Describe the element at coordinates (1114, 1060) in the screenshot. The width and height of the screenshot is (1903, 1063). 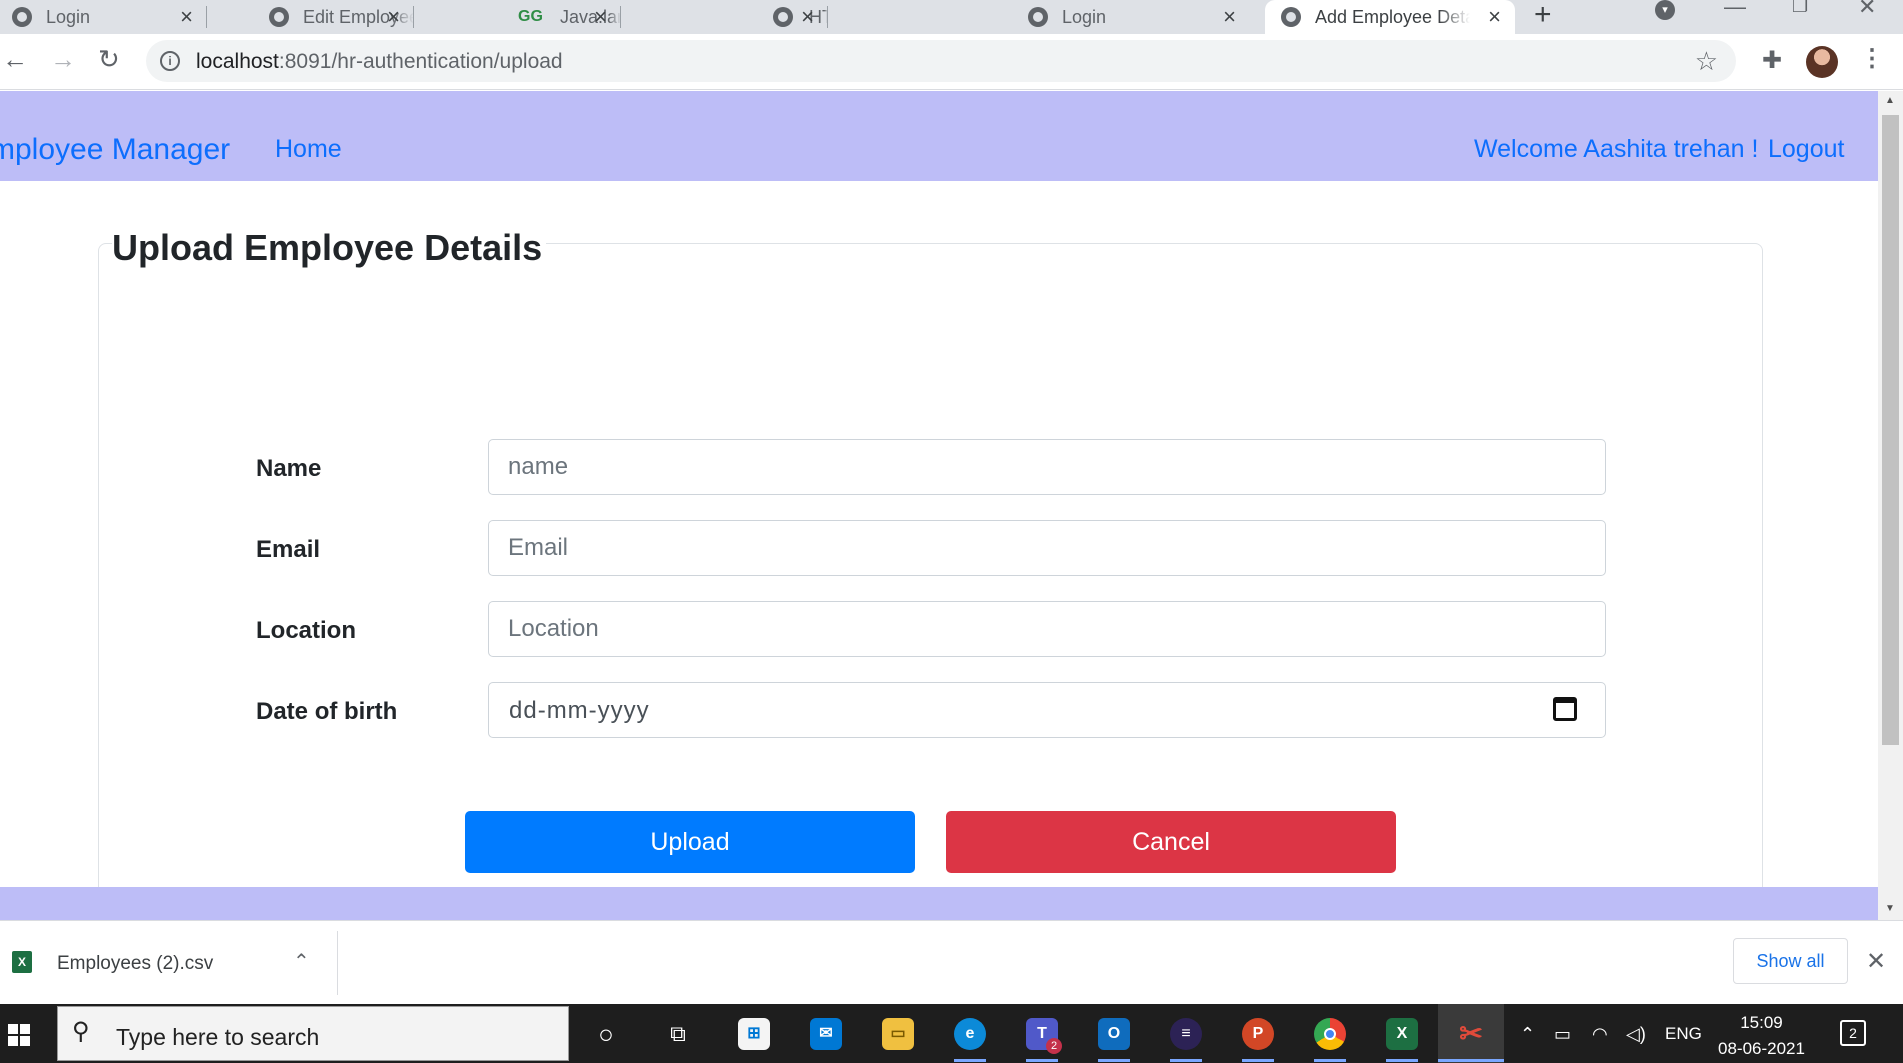
I see `outlook-running-indicator` at that location.